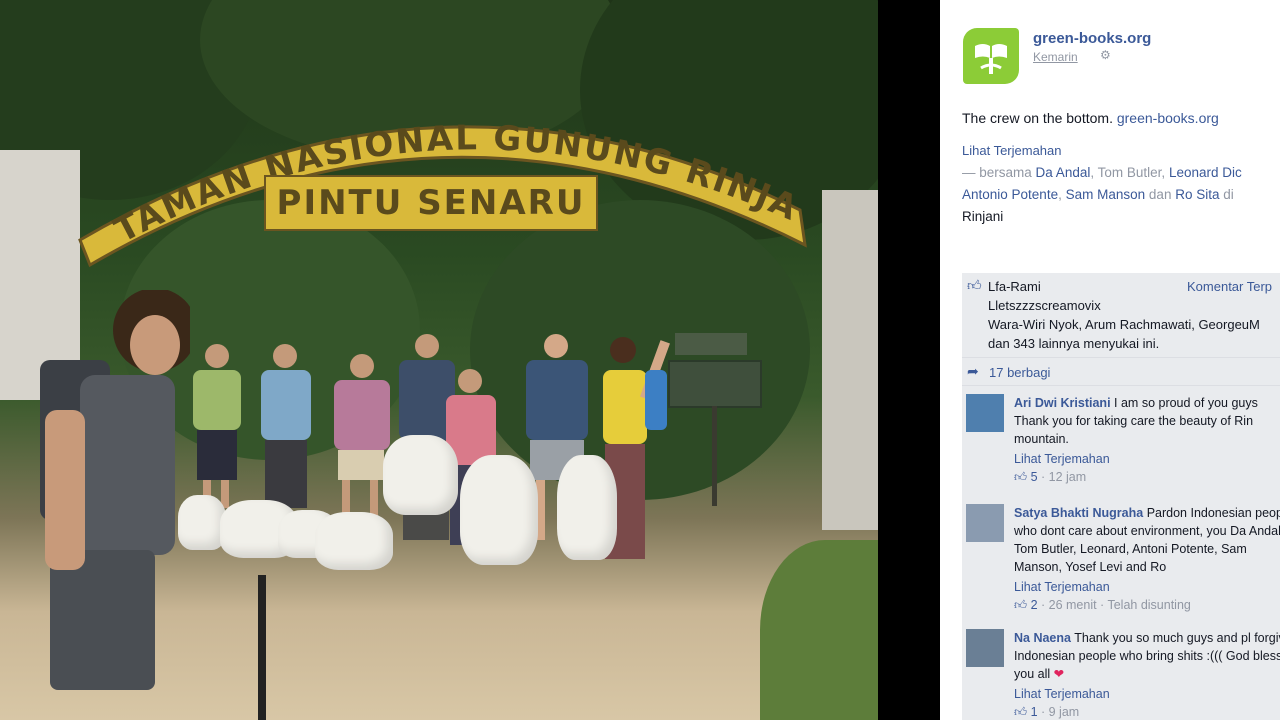 The image size is (1280, 720). I want to click on tag-prefix: — bersama, so click(997, 172).